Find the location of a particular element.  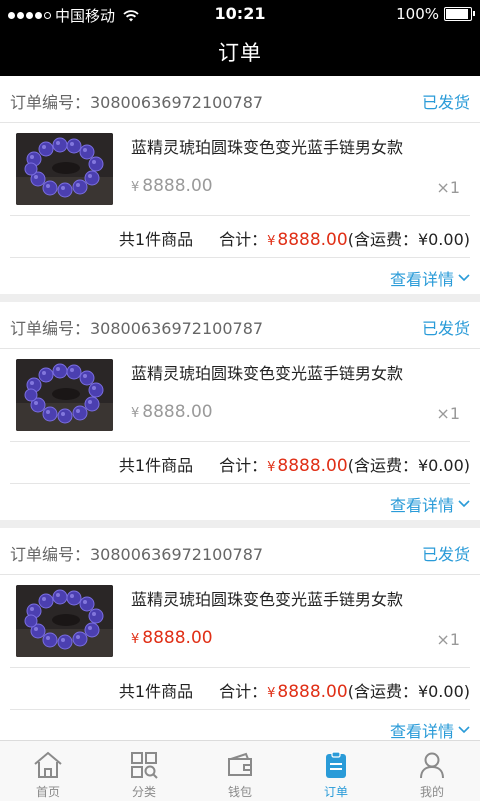

tab-label: 分类 is located at coordinates (143, 792).